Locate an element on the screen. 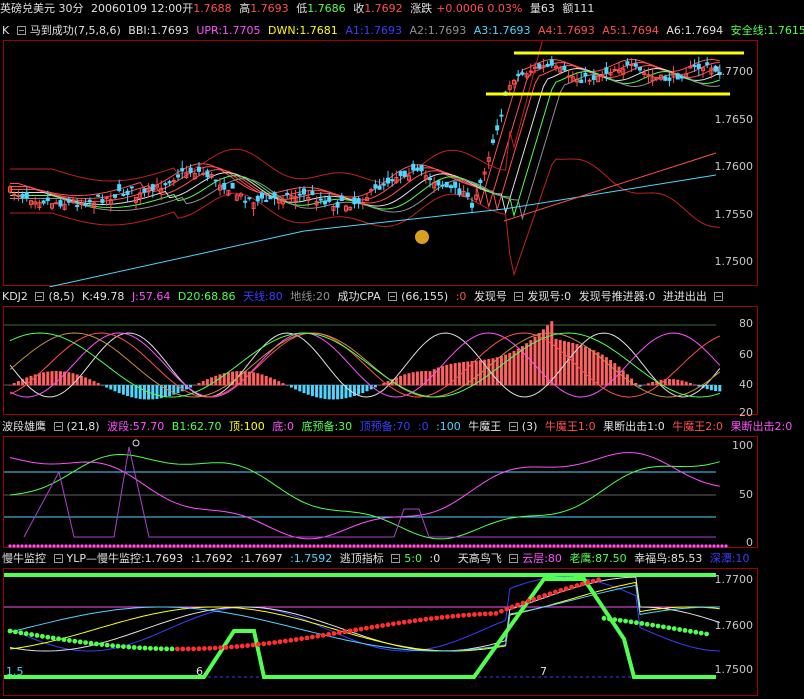 Image resolution: width=804 pixels, height=699 pixels. bottom-mark: 6 is located at coordinates (199, 671).